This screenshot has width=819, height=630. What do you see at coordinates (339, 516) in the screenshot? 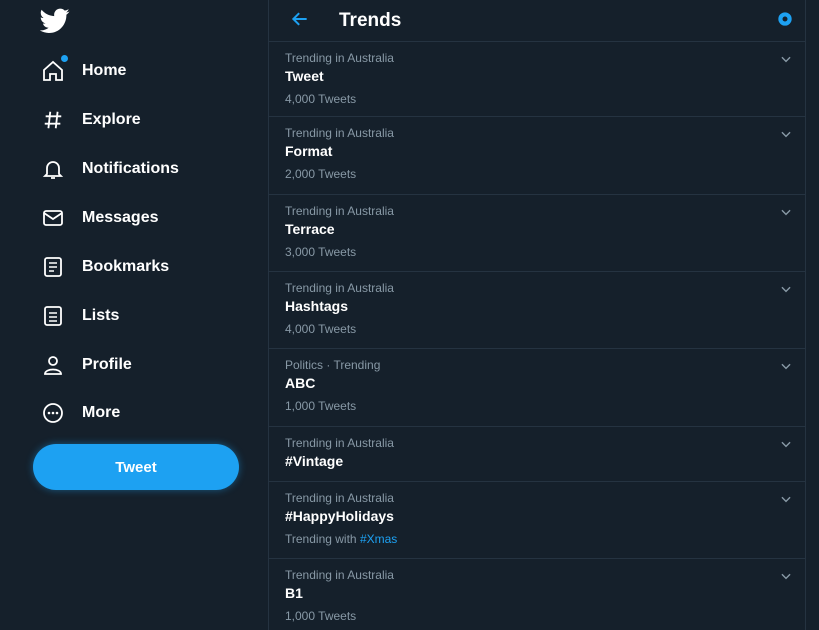
I see `trend-name: #HappyHolidays` at bounding box center [339, 516].